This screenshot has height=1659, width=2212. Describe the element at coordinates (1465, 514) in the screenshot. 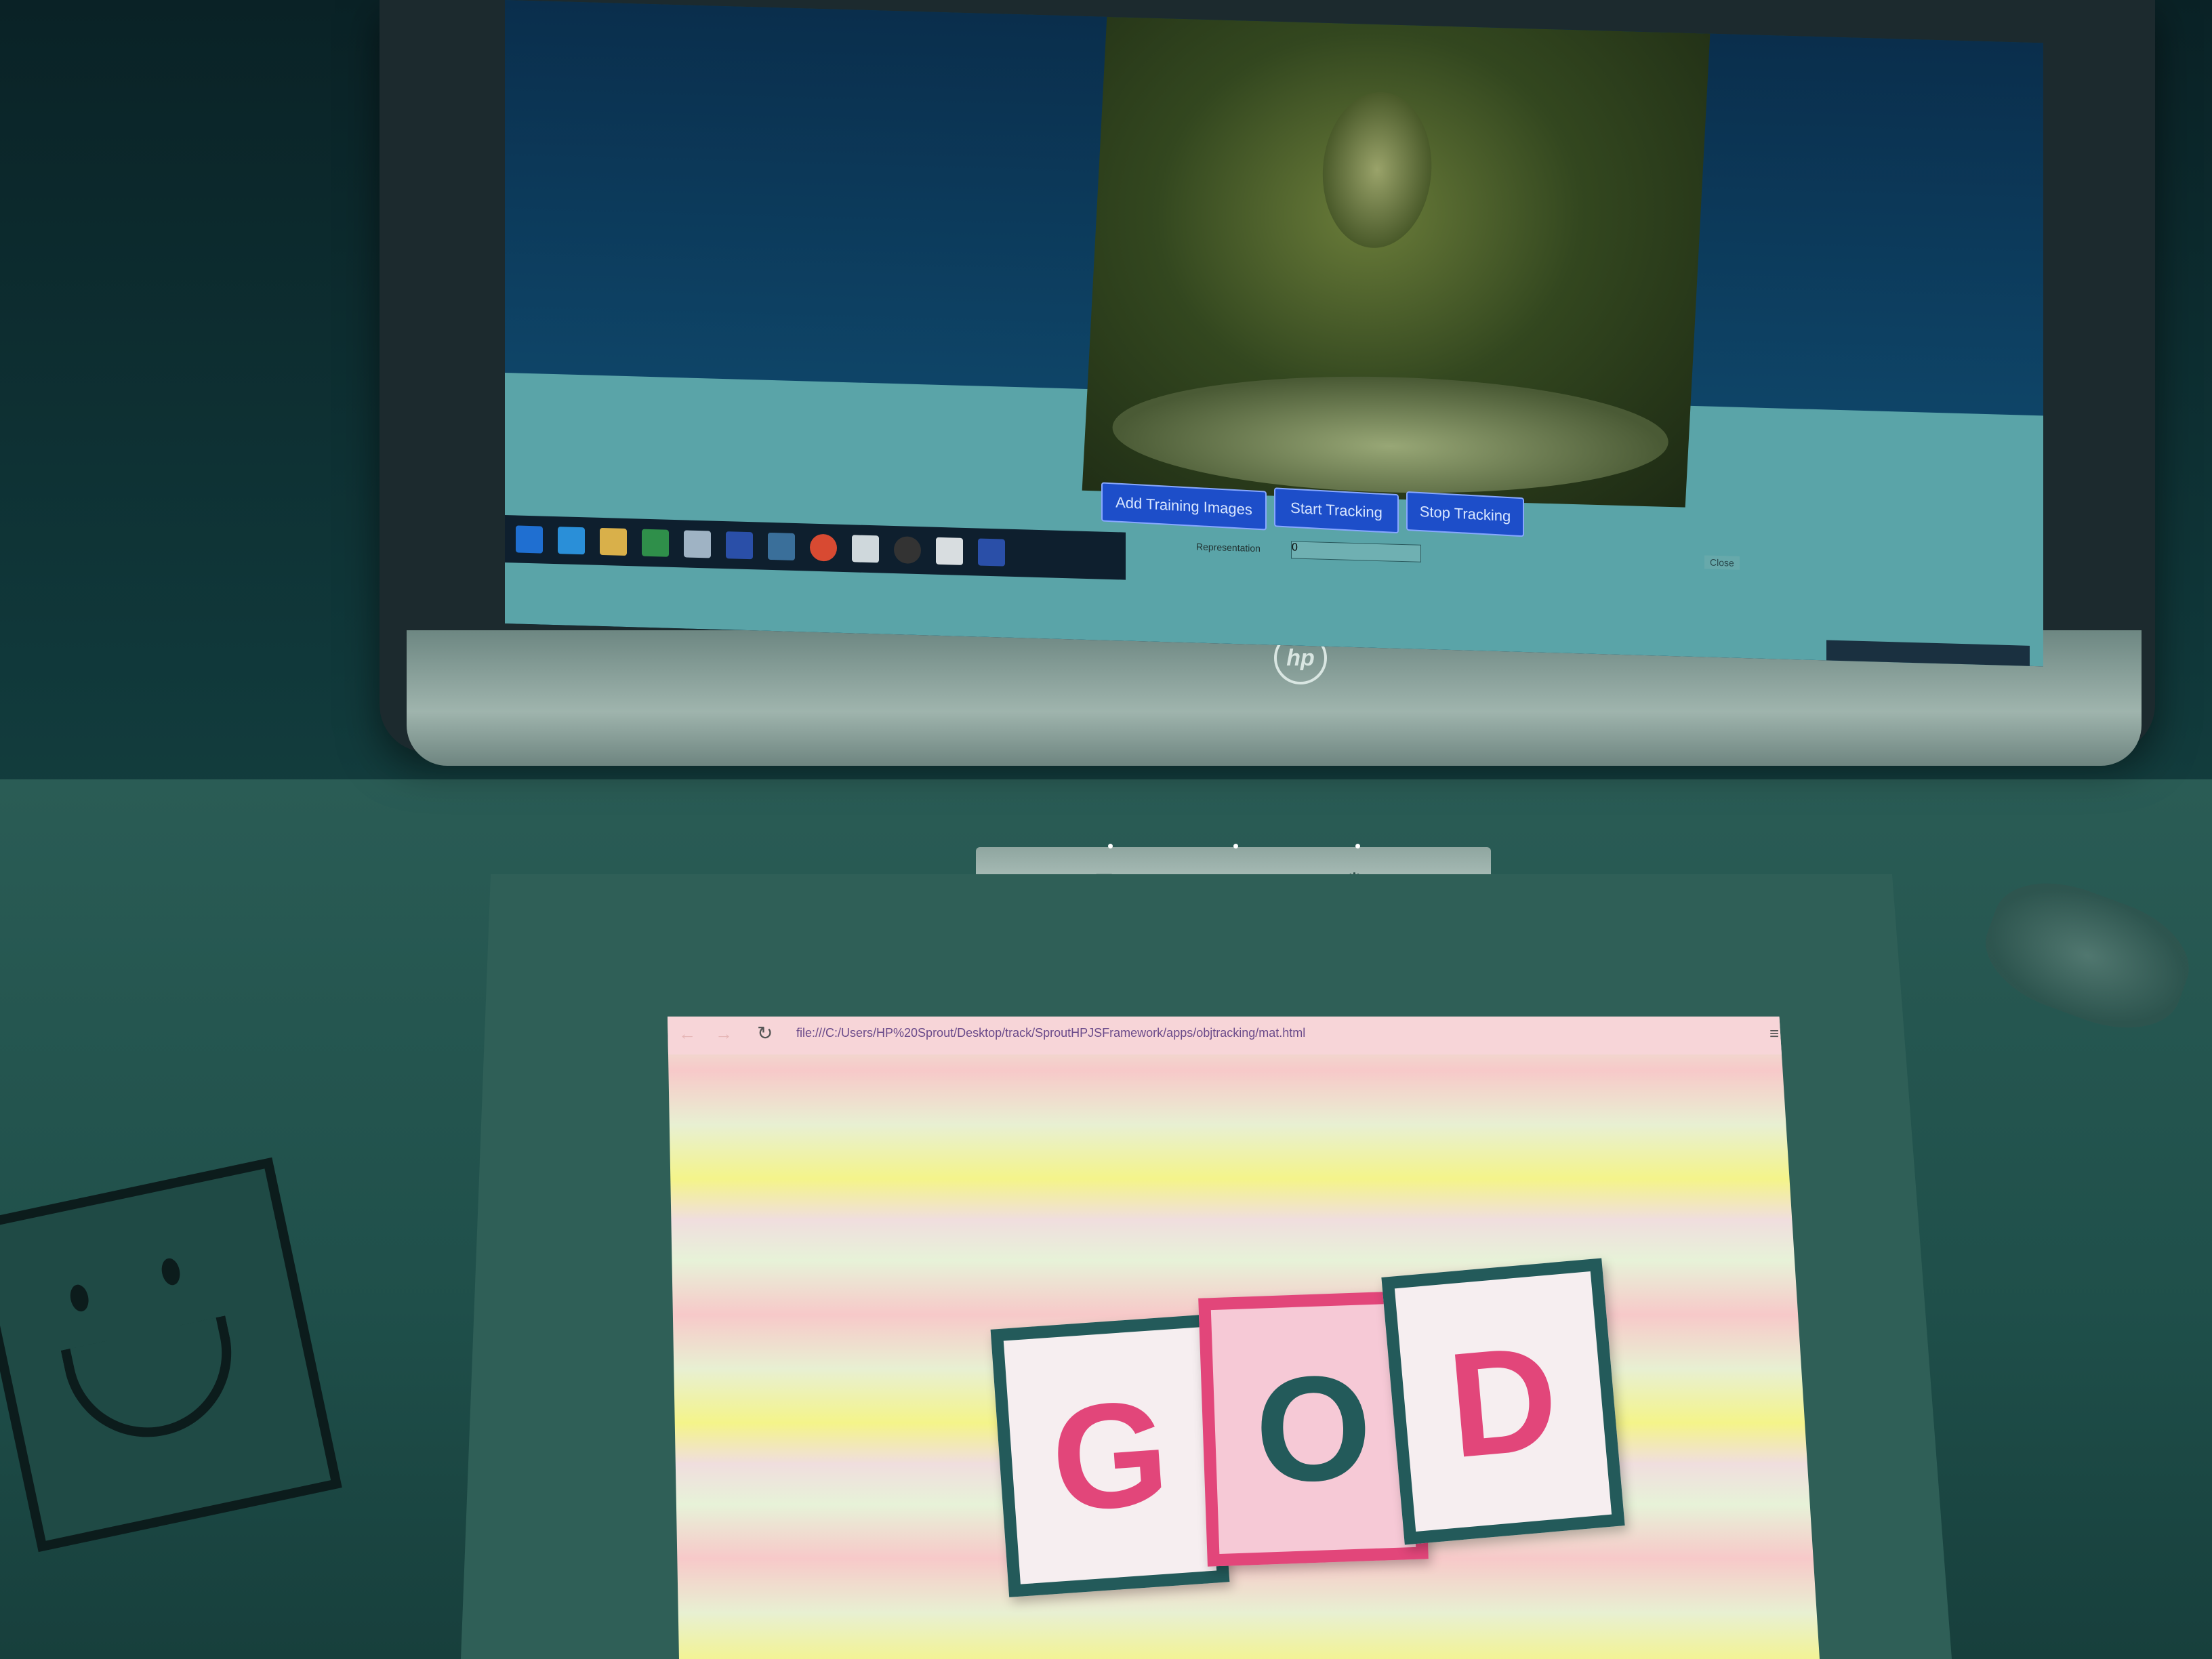

I see `stop-tracking-button: Stop Tracking` at that location.